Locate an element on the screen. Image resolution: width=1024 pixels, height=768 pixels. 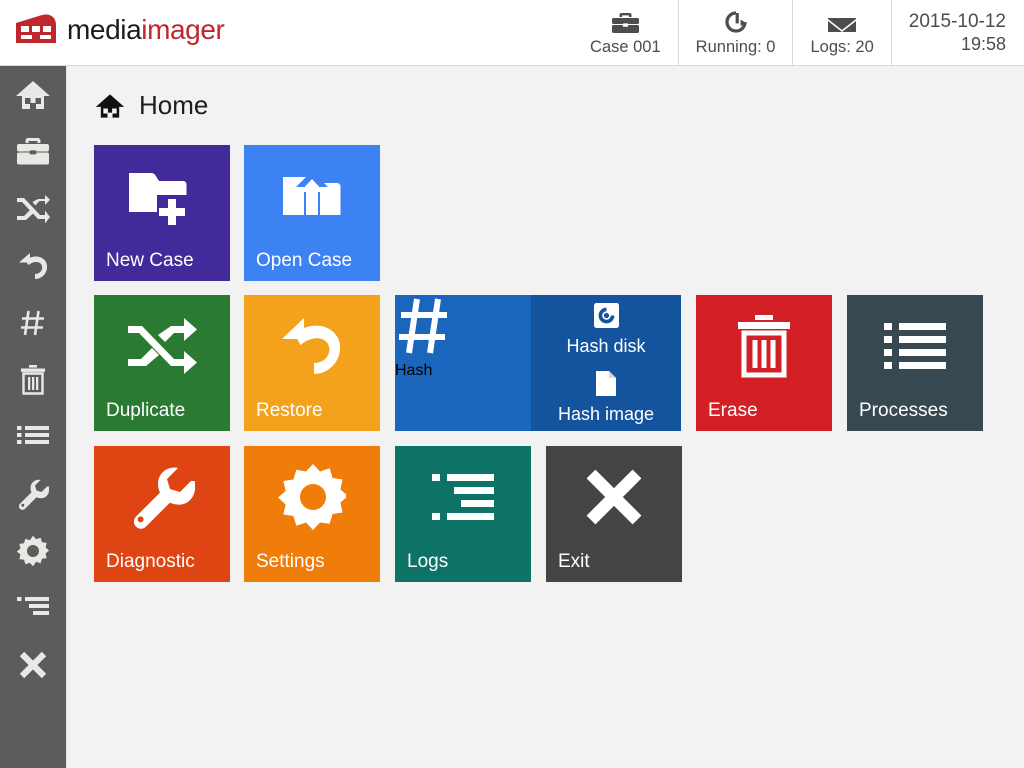
tile-open-case: Open Case is located at coordinates (312, 213).